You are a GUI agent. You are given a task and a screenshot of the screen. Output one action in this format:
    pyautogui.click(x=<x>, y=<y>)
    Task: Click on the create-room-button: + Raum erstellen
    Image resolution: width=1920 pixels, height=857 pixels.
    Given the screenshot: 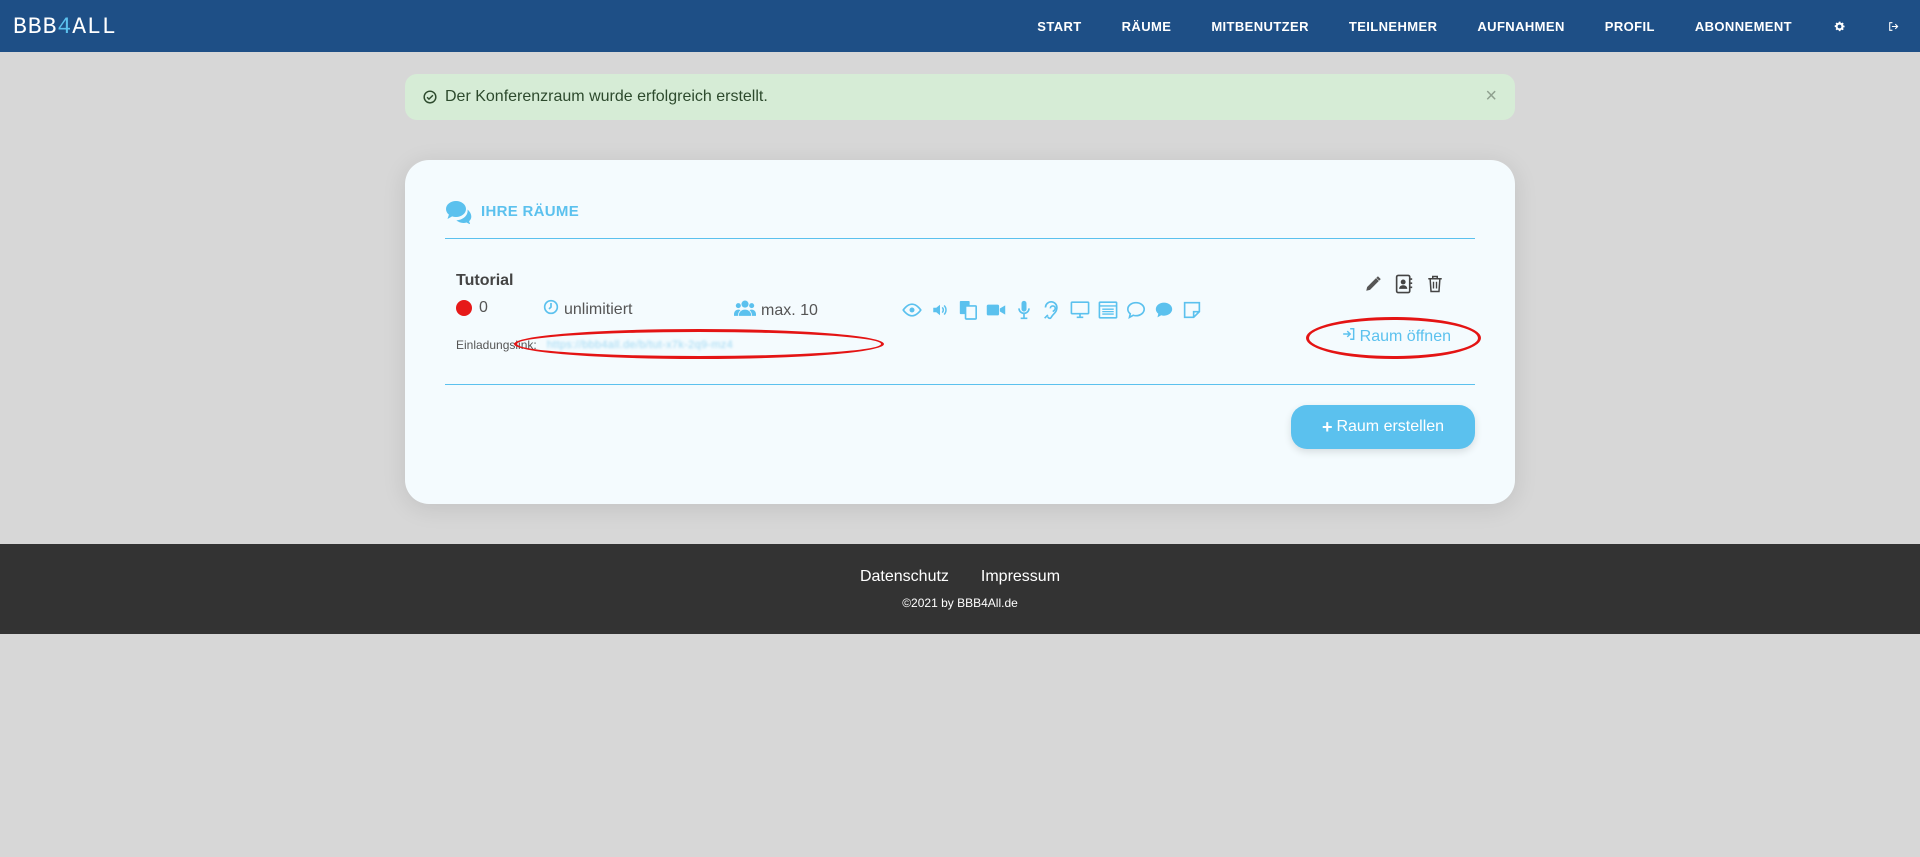 What is the action you would take?
    pyautogui.click(x=1383, y=427)
    